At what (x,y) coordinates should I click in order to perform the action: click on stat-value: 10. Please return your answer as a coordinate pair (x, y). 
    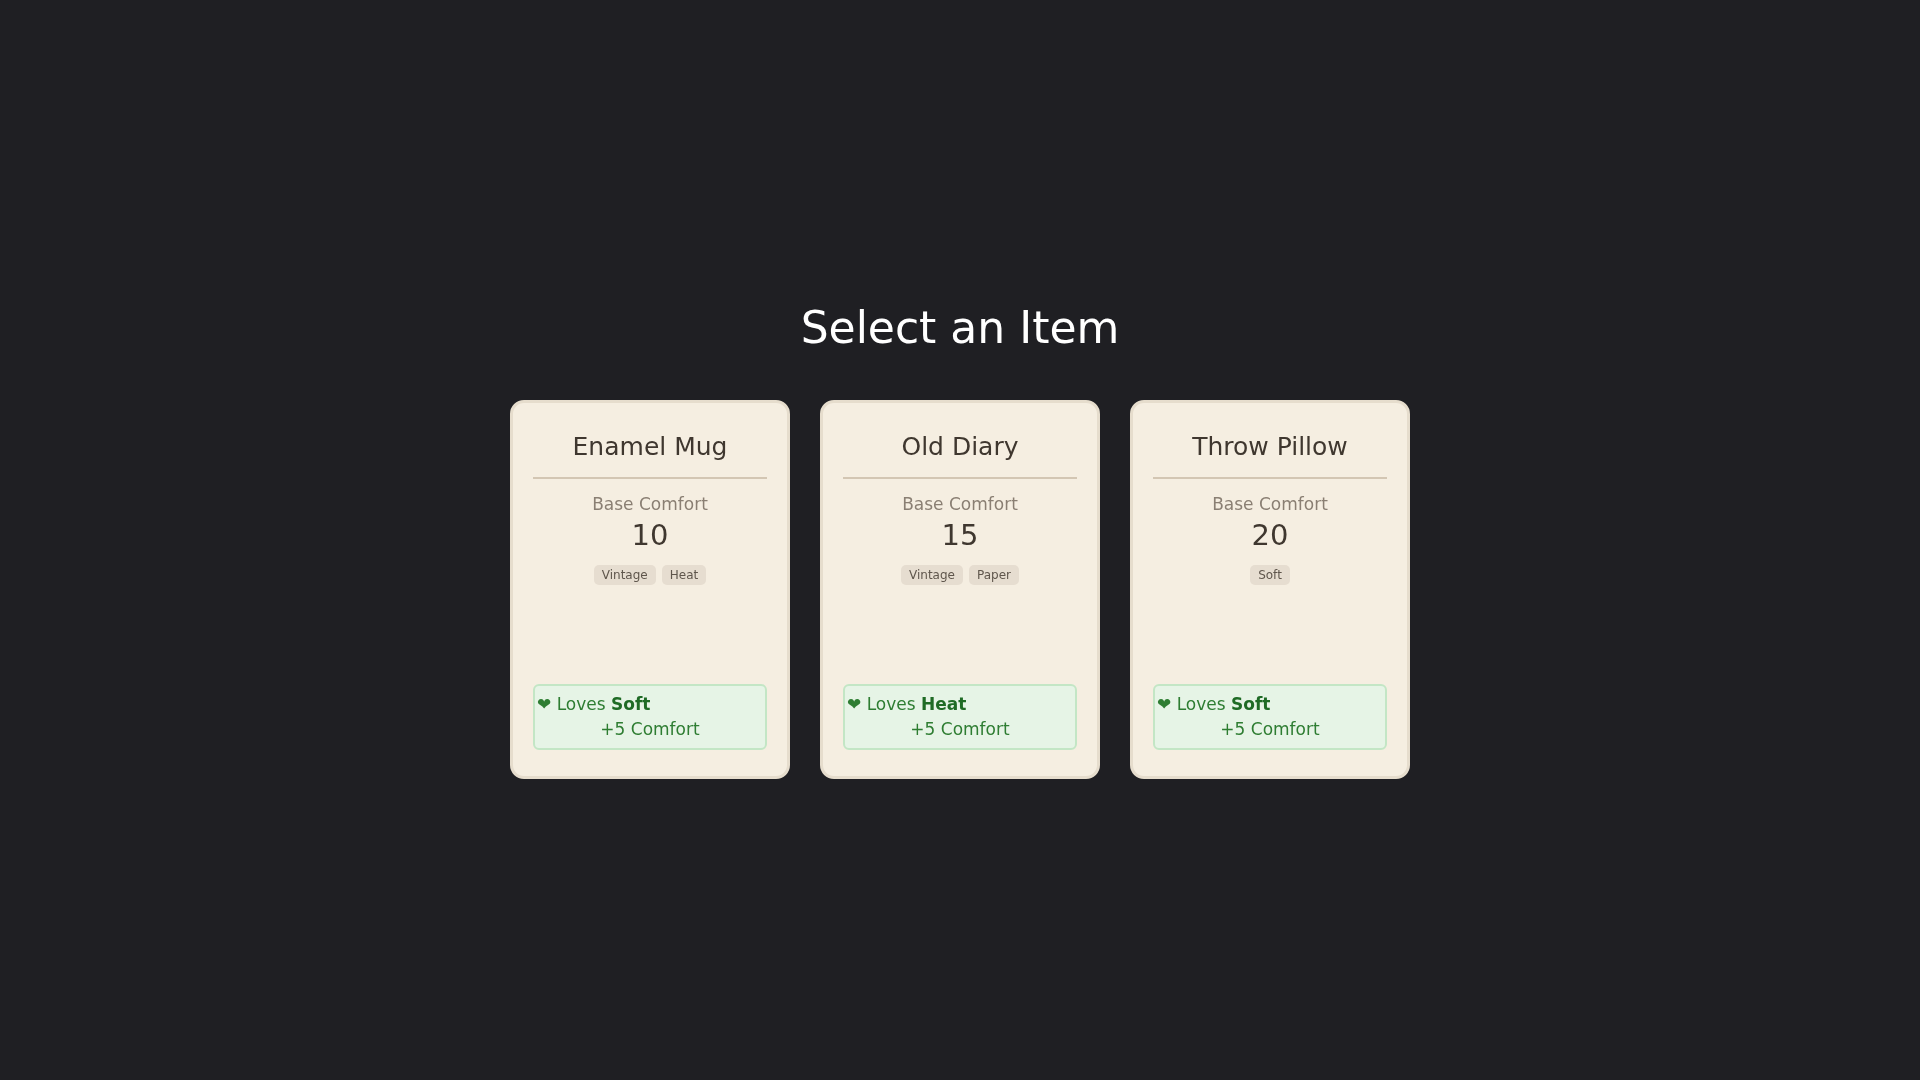
    Looking at the image, I should click on (650, 535).